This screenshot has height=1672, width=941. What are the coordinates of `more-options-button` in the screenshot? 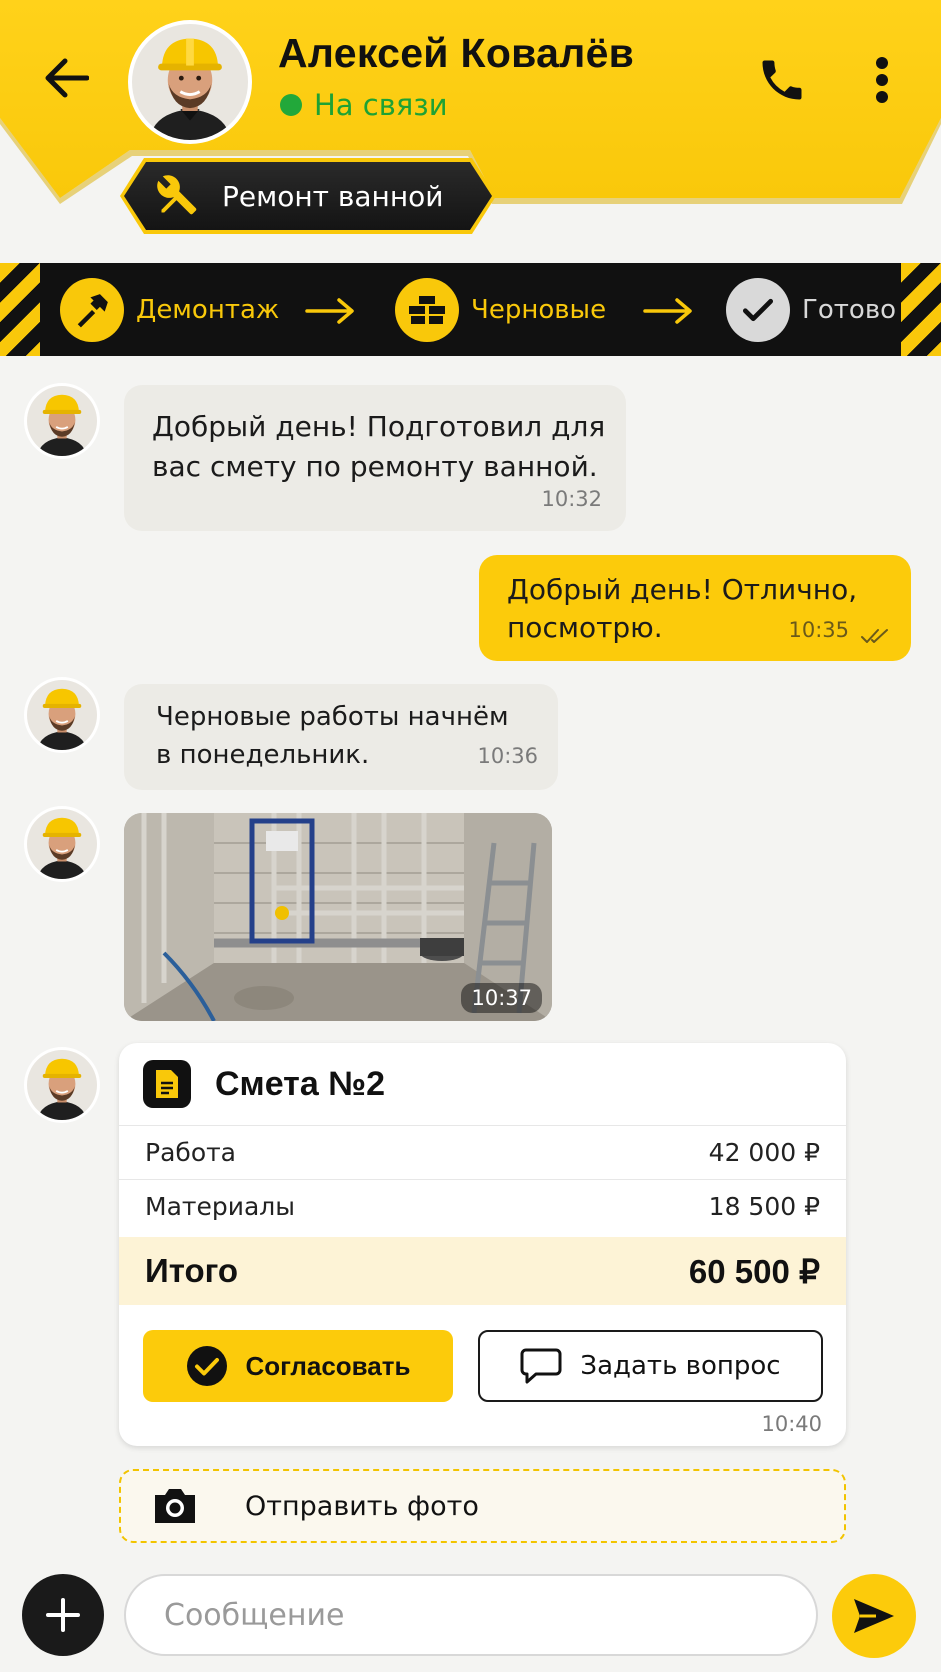 It's located at (882, 80).